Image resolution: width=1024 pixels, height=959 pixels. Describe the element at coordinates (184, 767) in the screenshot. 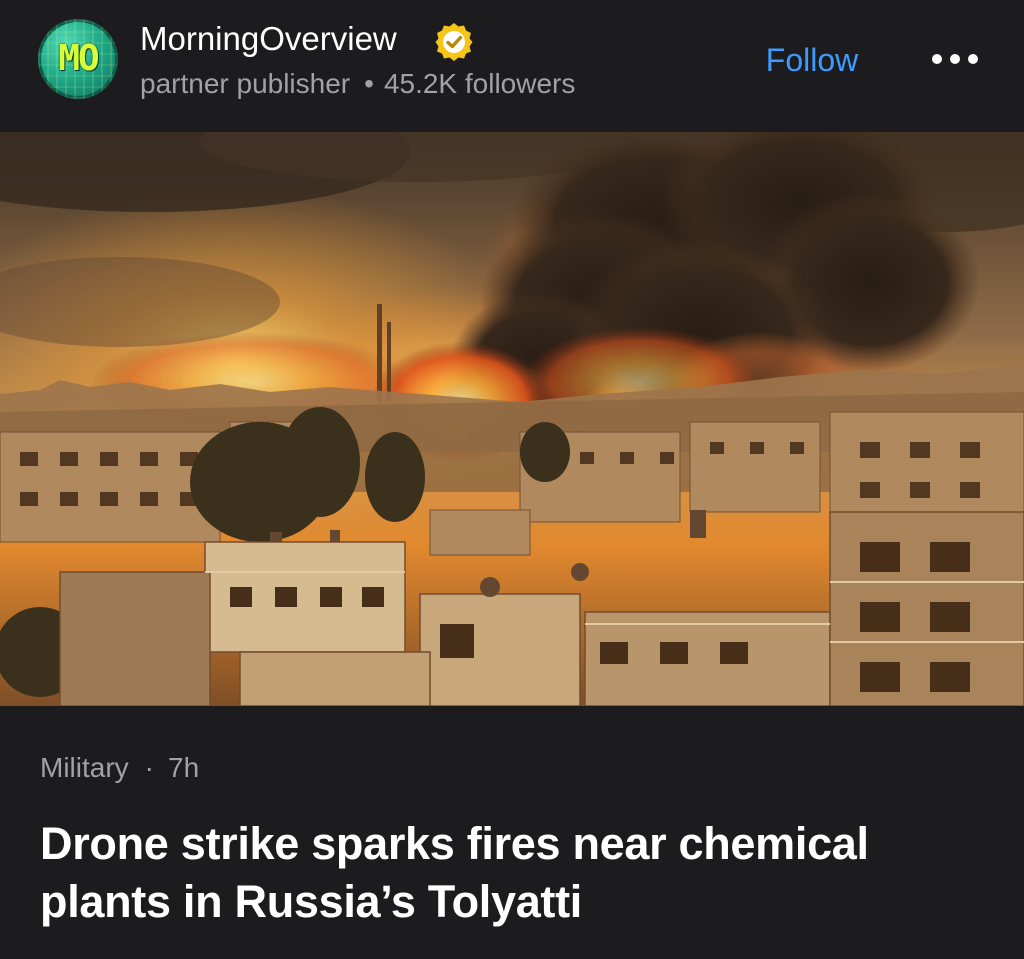

I see `article-age: 7h` at that location.